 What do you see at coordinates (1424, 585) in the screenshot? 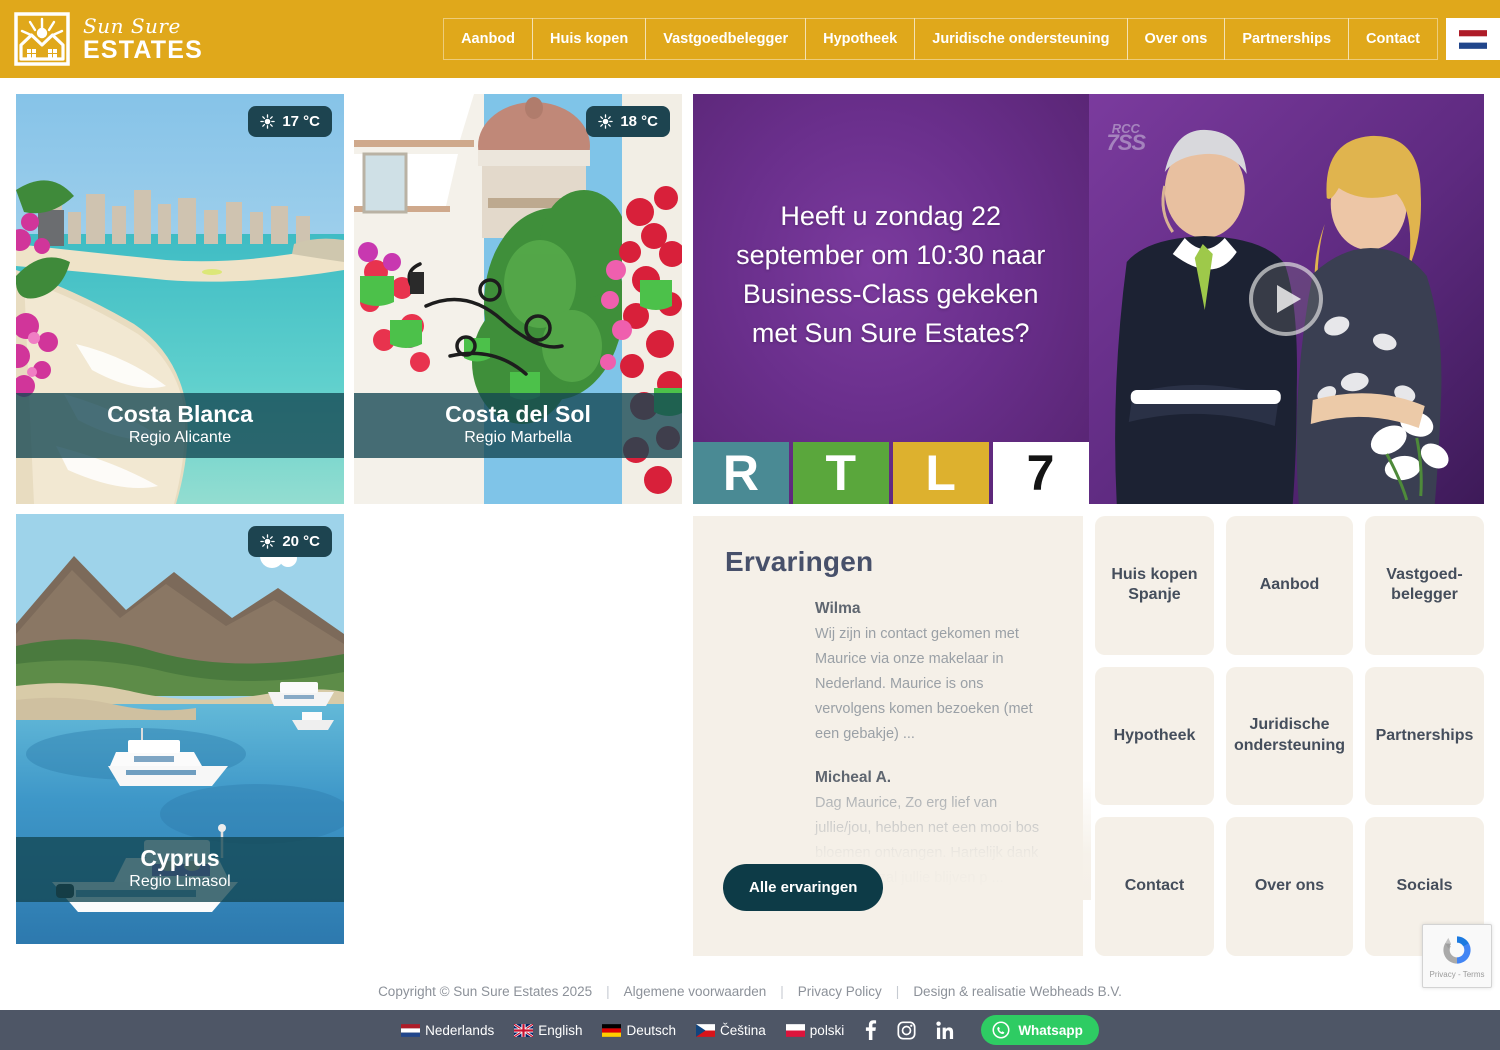
I see `quick-link-vastgoedbelegger: Vastgoed-belegger` at bounding box center [1424, 585].